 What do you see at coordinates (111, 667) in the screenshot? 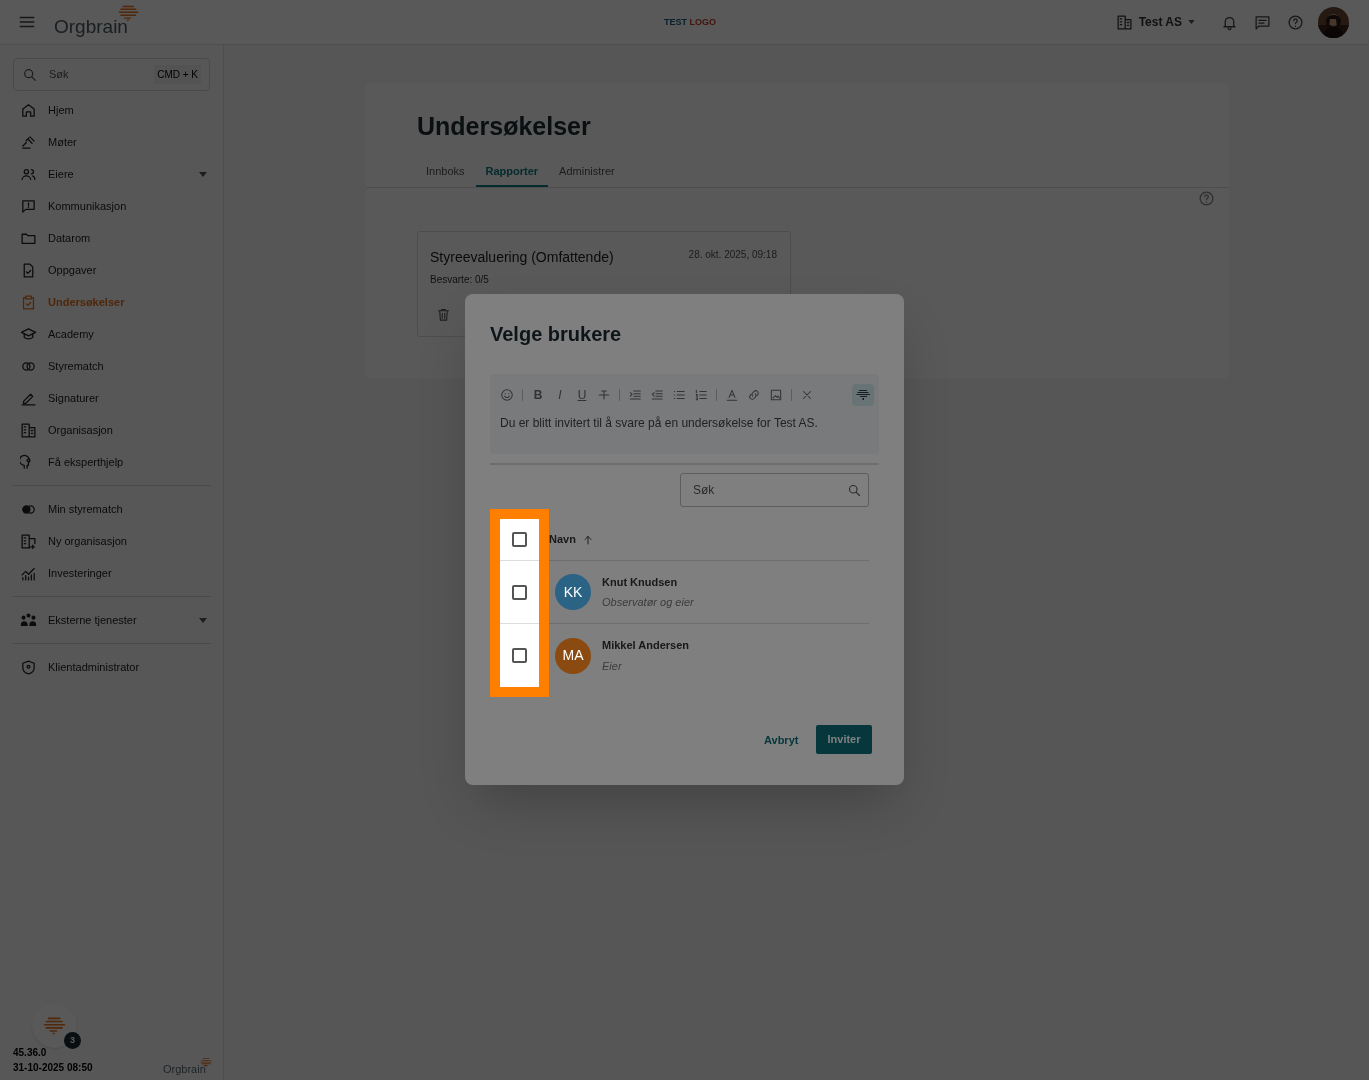
I see `sidebar-item: Klientadministrator` at bounding box center [111, 667].